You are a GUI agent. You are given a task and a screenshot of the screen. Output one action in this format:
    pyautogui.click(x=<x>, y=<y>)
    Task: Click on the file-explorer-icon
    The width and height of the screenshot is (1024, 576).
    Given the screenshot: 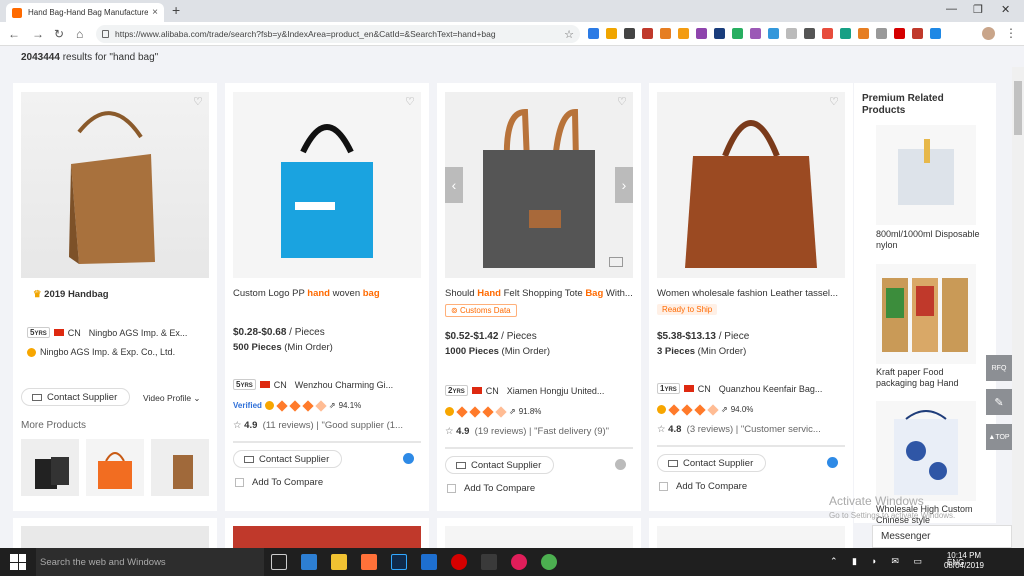 What is the action you would take?
    pyautogui.click(x=339, y=562)
    